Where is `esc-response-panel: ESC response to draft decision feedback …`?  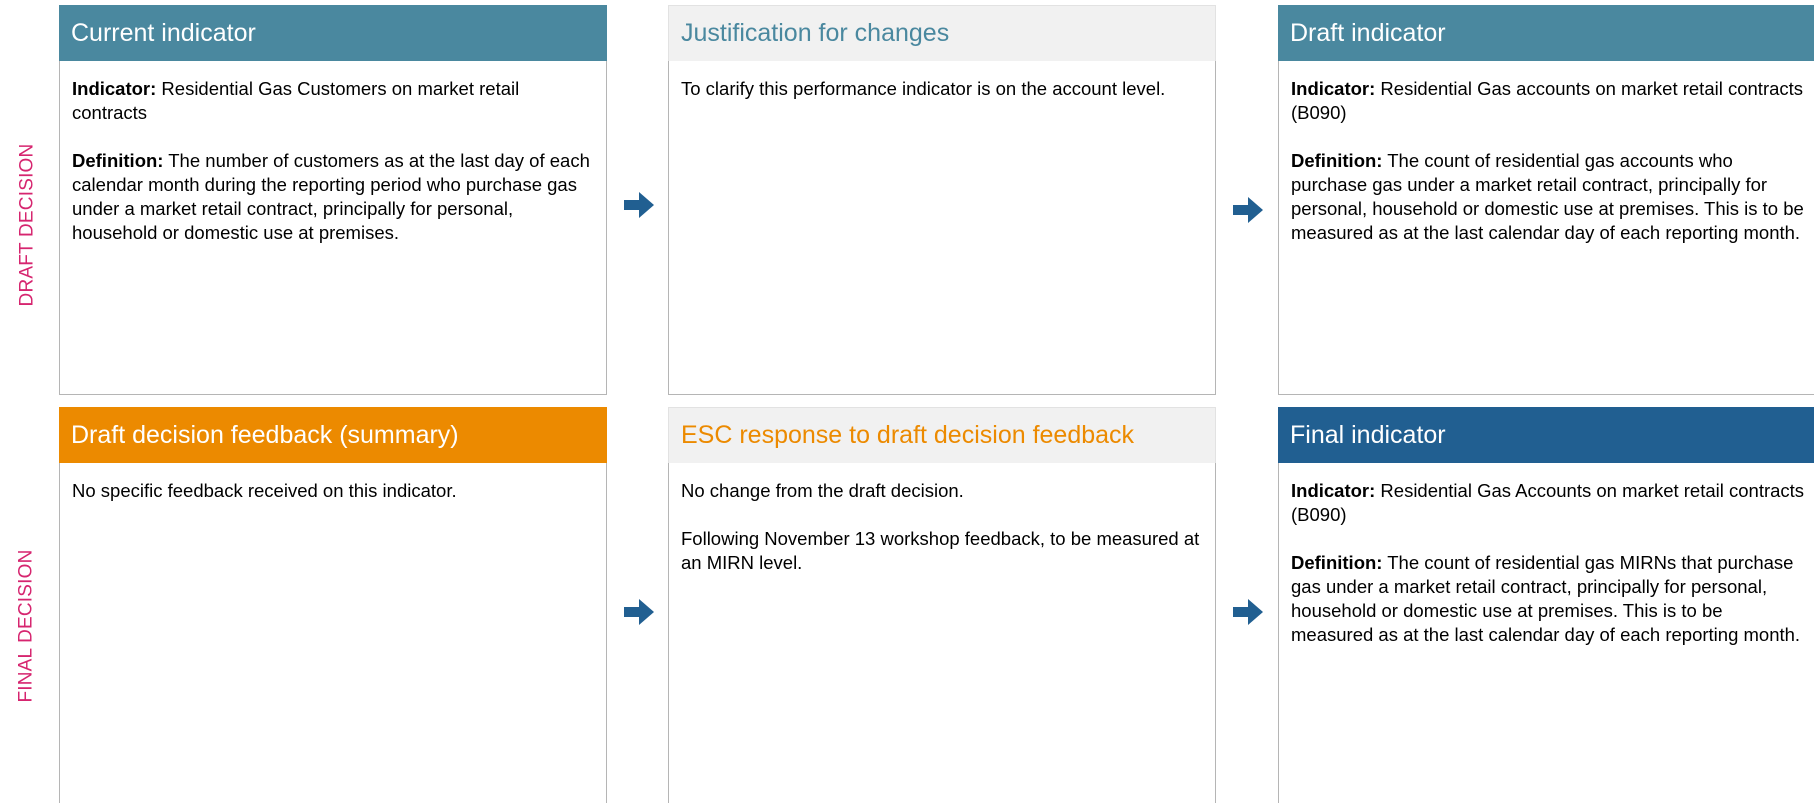 esc-response-panel: ESC response to draft decision feedback … is located at coordinates (942, 605).